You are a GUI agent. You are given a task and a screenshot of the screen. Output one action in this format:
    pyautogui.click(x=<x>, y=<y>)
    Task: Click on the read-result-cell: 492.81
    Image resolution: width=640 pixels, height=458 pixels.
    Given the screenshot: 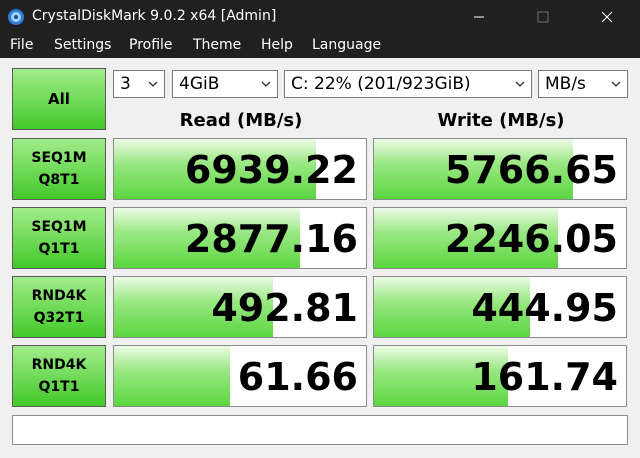 What is the action you would take?
    pyautogui.click(x=240, y=307)
    